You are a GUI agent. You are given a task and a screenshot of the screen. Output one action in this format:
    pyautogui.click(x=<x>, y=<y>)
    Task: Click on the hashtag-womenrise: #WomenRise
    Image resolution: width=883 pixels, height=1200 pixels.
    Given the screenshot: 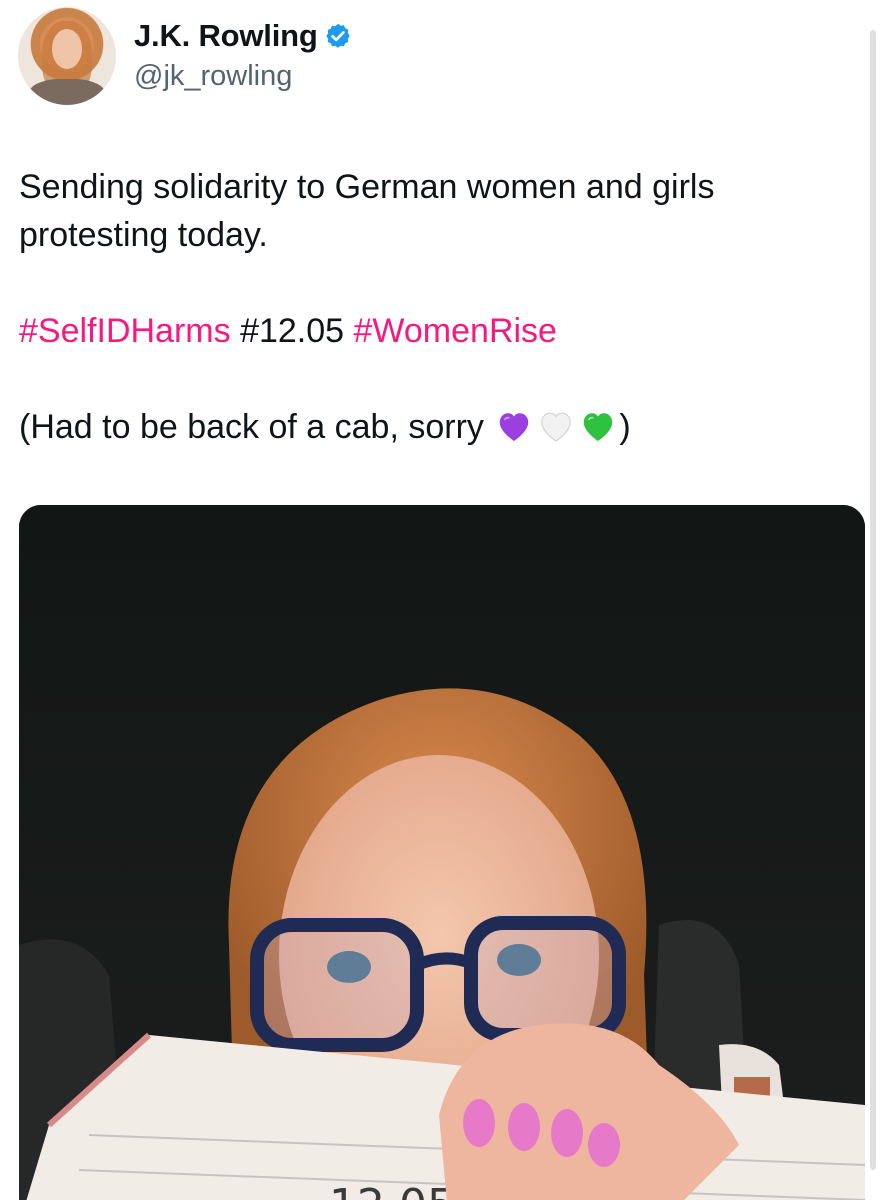 What is the action you would take?
    pyautogui.click(x=455, y=331)
    